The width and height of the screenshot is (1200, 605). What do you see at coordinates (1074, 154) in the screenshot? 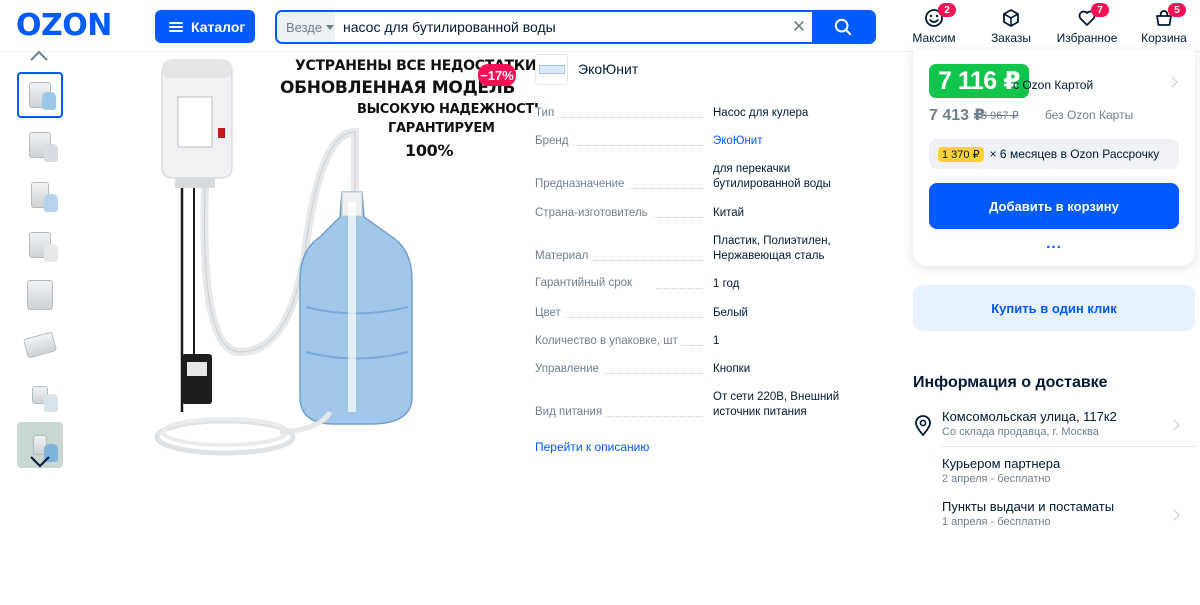
I see `installment-note: × 6 месяцев в Ozon Рассрочку` at bounding box center [1074, 154].